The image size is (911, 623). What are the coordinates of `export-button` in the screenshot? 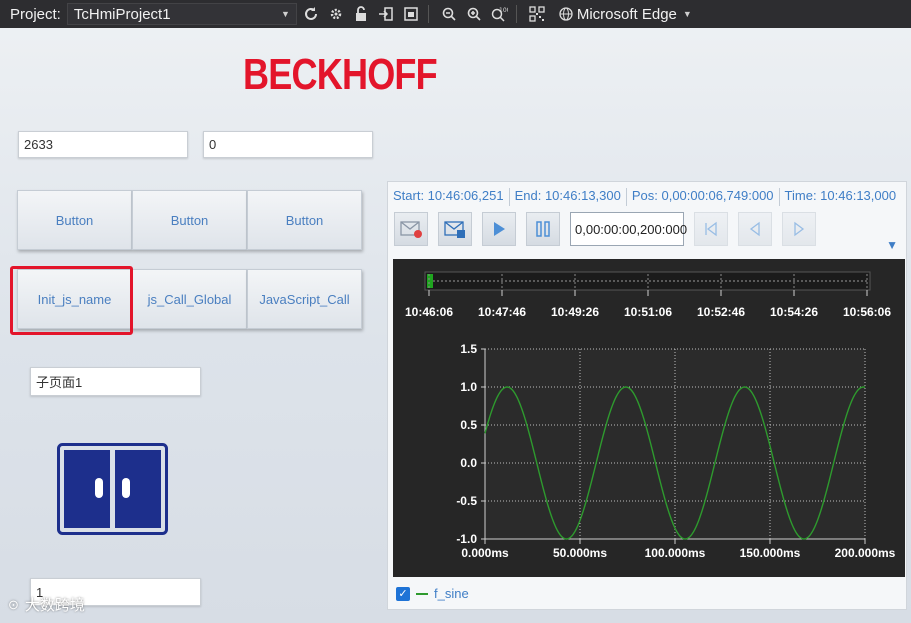 It's located at (455, 229).